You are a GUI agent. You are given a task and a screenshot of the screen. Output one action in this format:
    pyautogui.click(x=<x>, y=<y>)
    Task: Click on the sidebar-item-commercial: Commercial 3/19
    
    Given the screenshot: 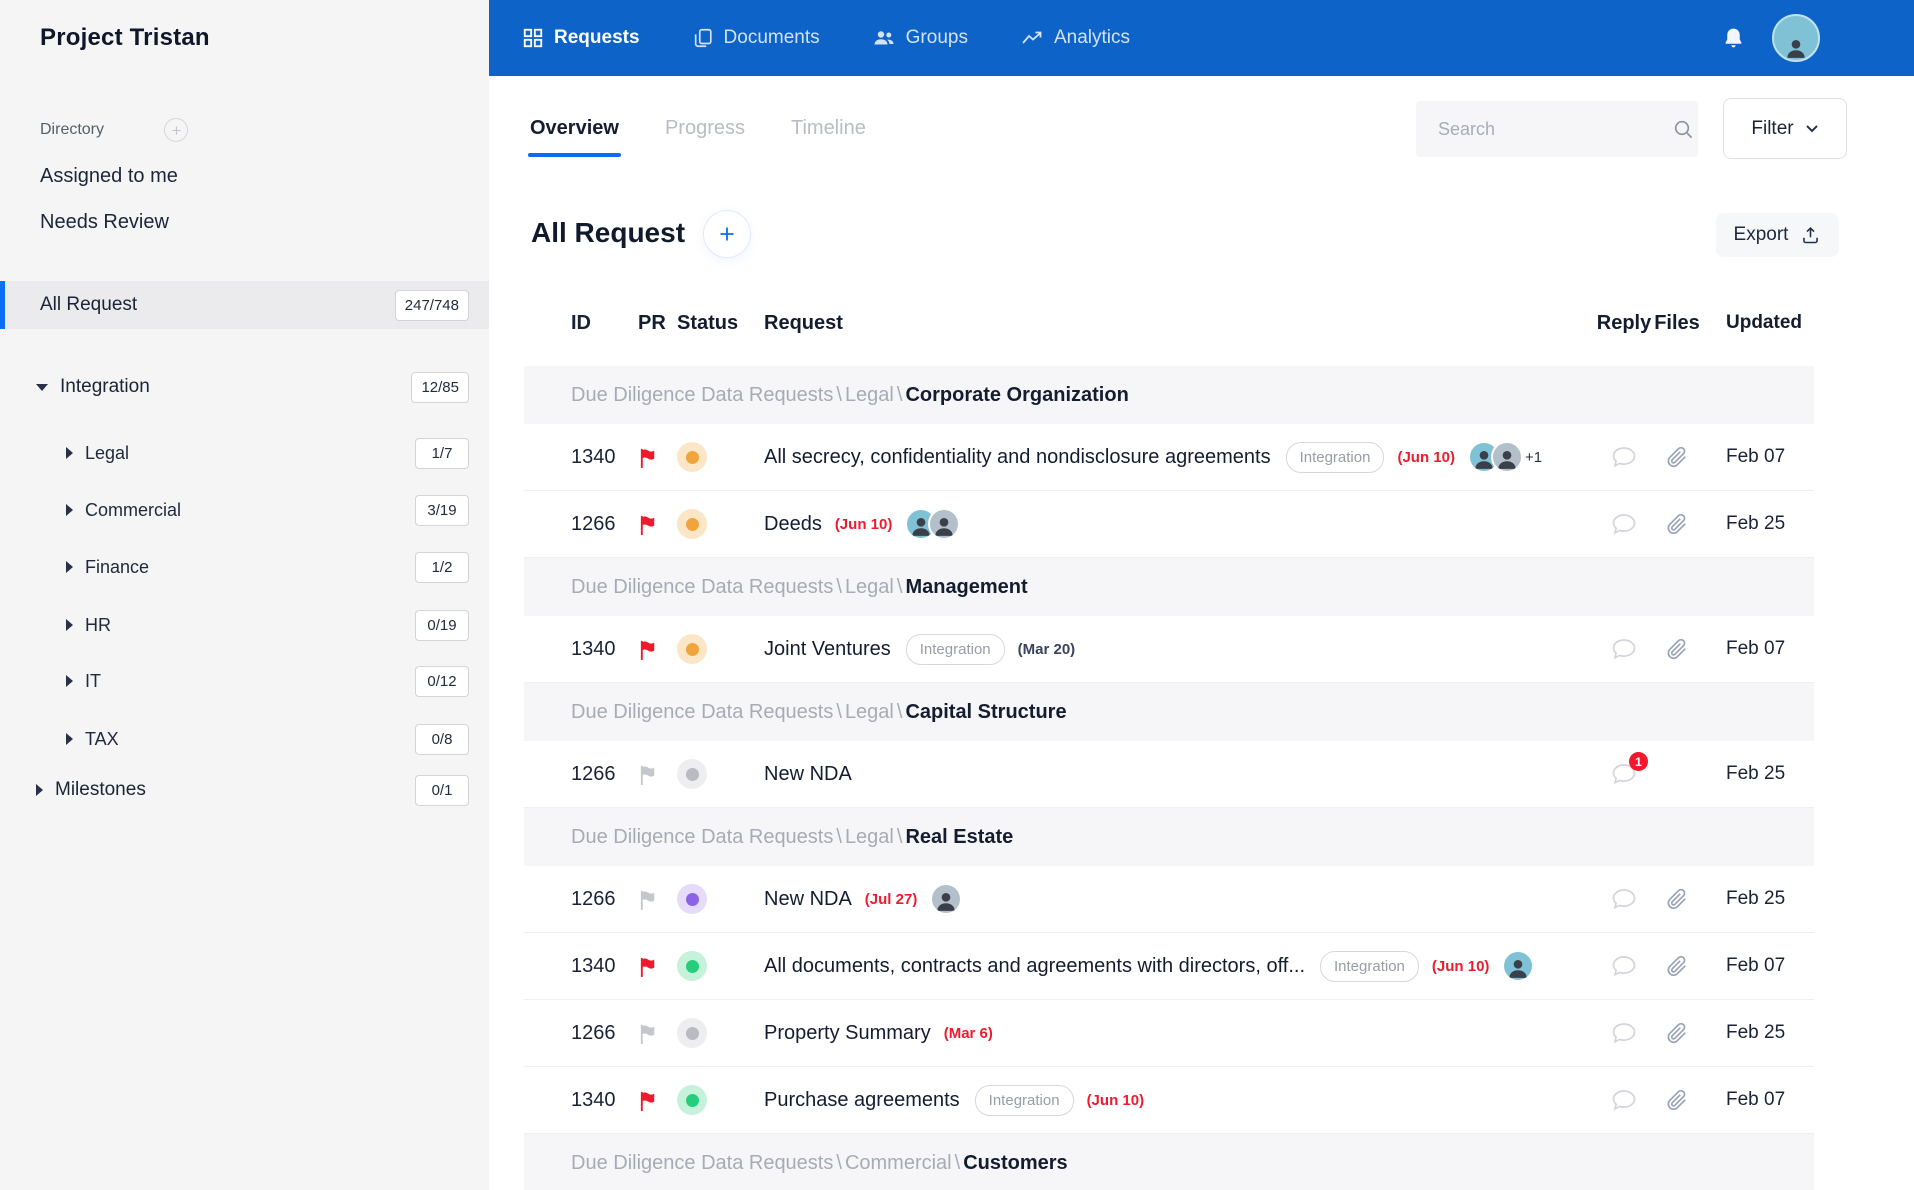 What is the action you would take?
    pyautogui.click(x=244, y=510)
    